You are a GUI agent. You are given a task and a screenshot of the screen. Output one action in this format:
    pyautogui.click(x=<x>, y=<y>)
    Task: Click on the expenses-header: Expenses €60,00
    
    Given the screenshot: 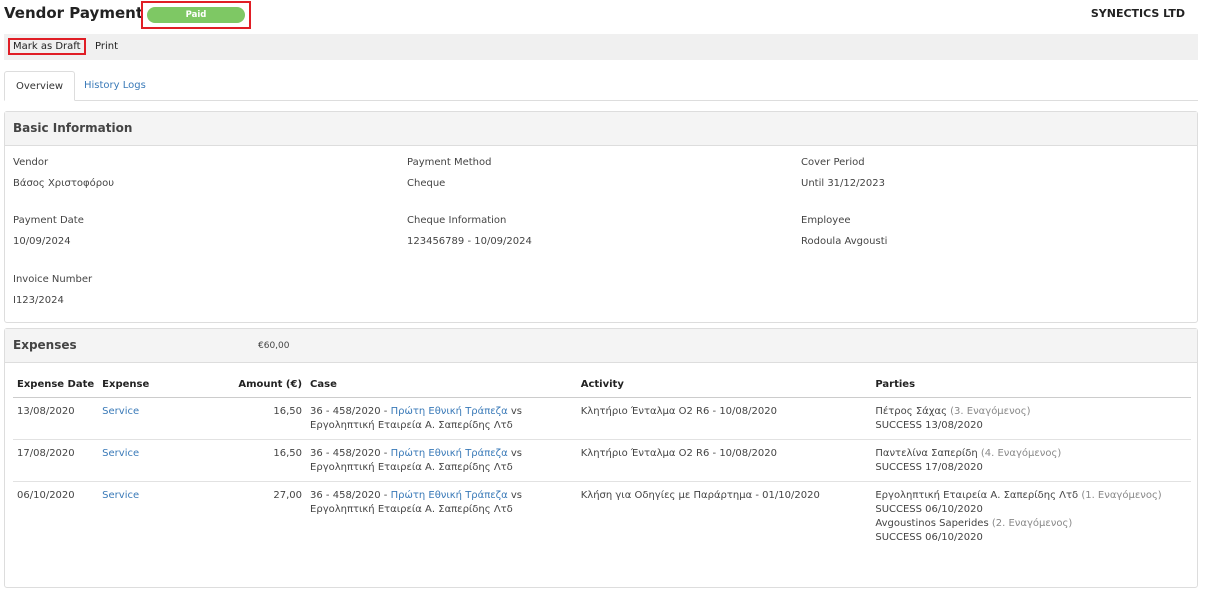 What is the action you would take?
    pyautogui.click(x=601, y=346)
    